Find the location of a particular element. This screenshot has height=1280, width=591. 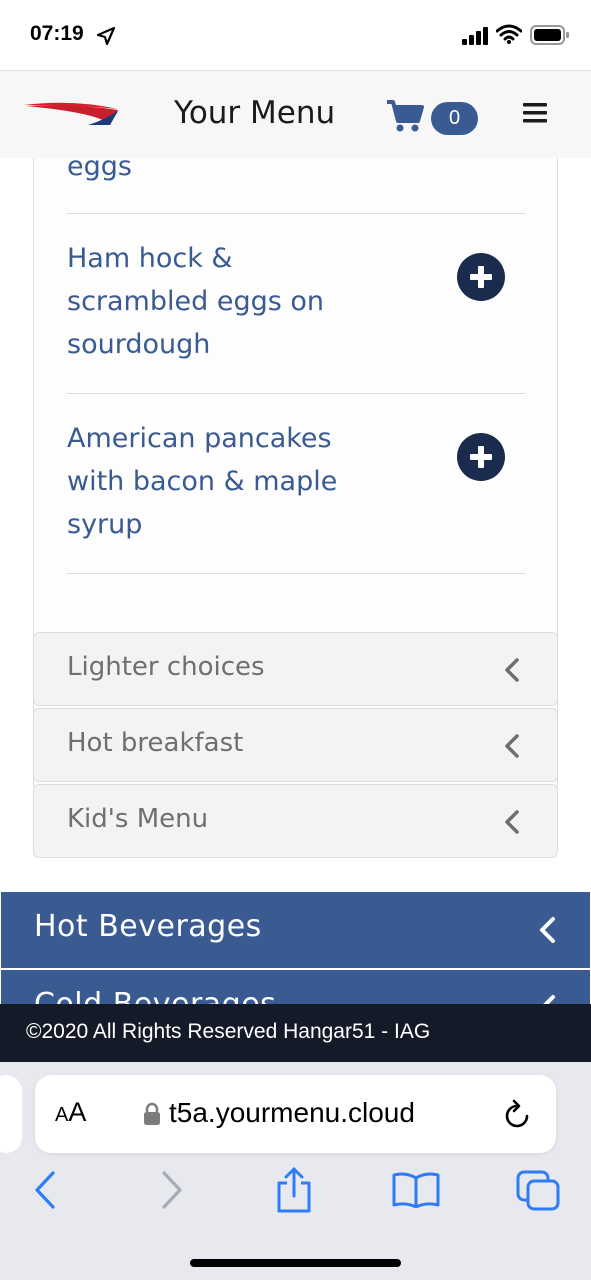

cart-icon is located at coordinates (405, 116).